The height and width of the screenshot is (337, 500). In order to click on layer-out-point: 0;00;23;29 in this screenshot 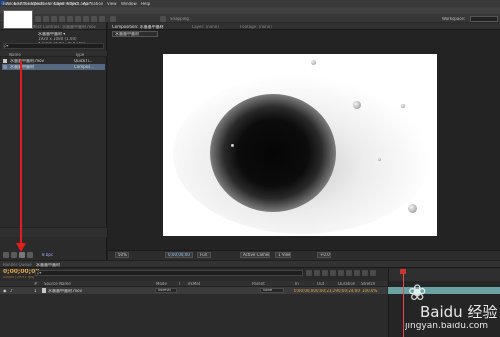, I will do `click(327, 291)`.